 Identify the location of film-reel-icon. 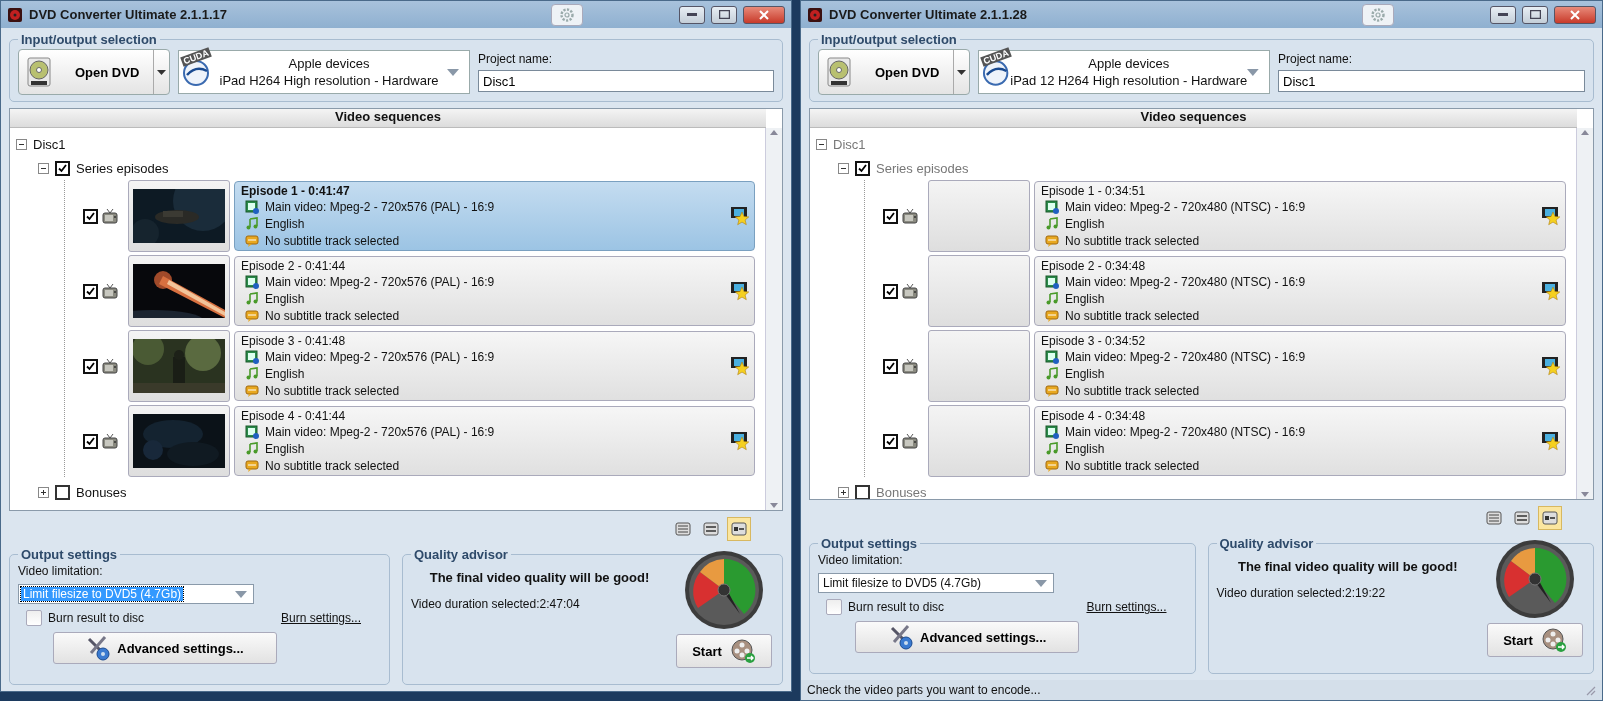
(1553, 640).